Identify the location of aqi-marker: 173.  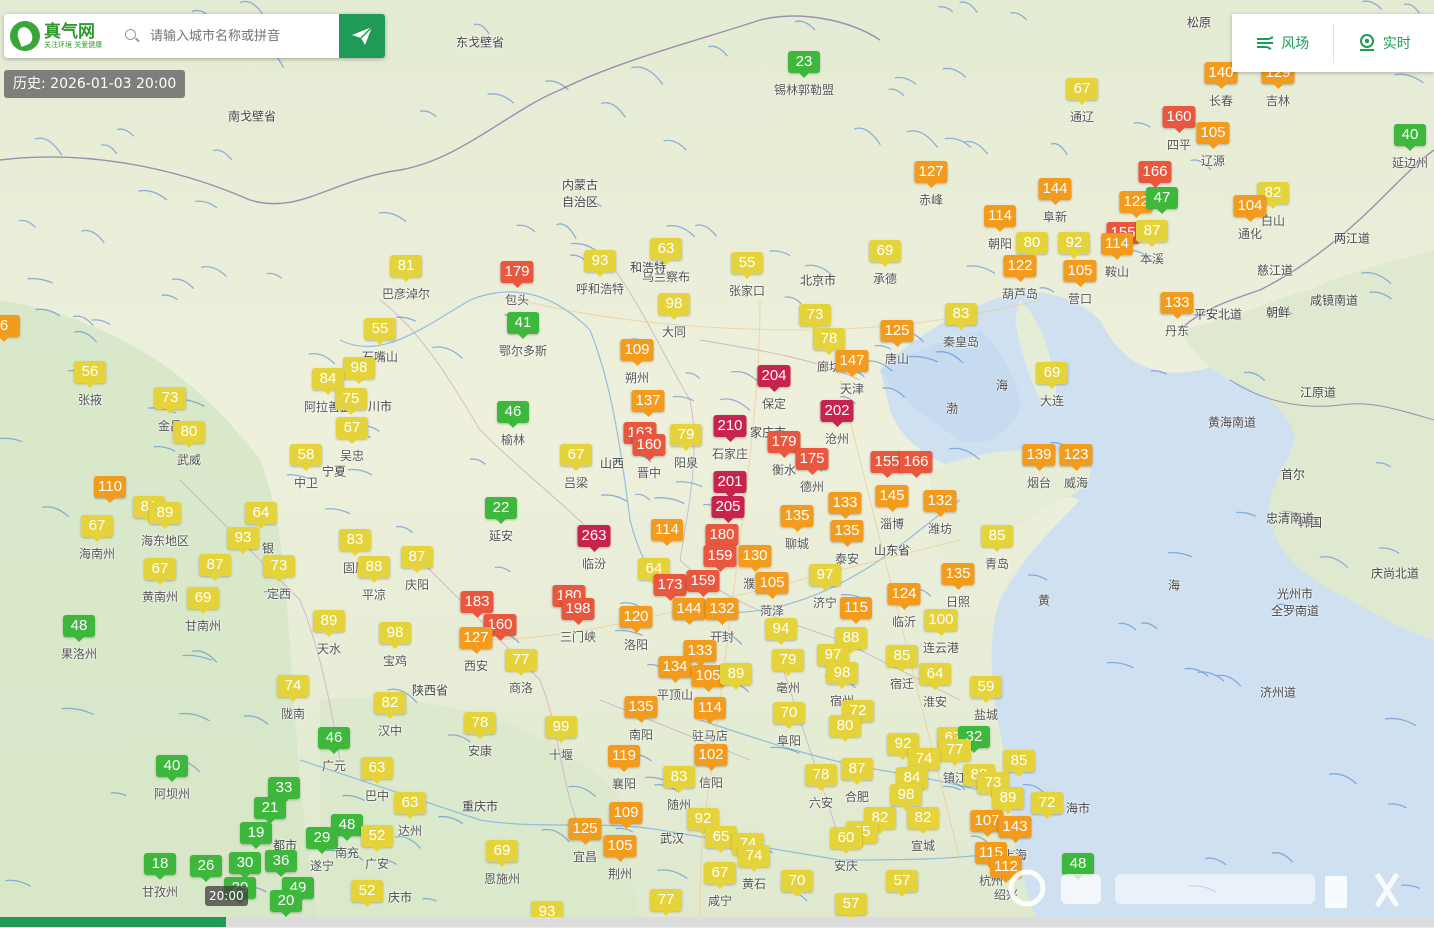
(669, 587).